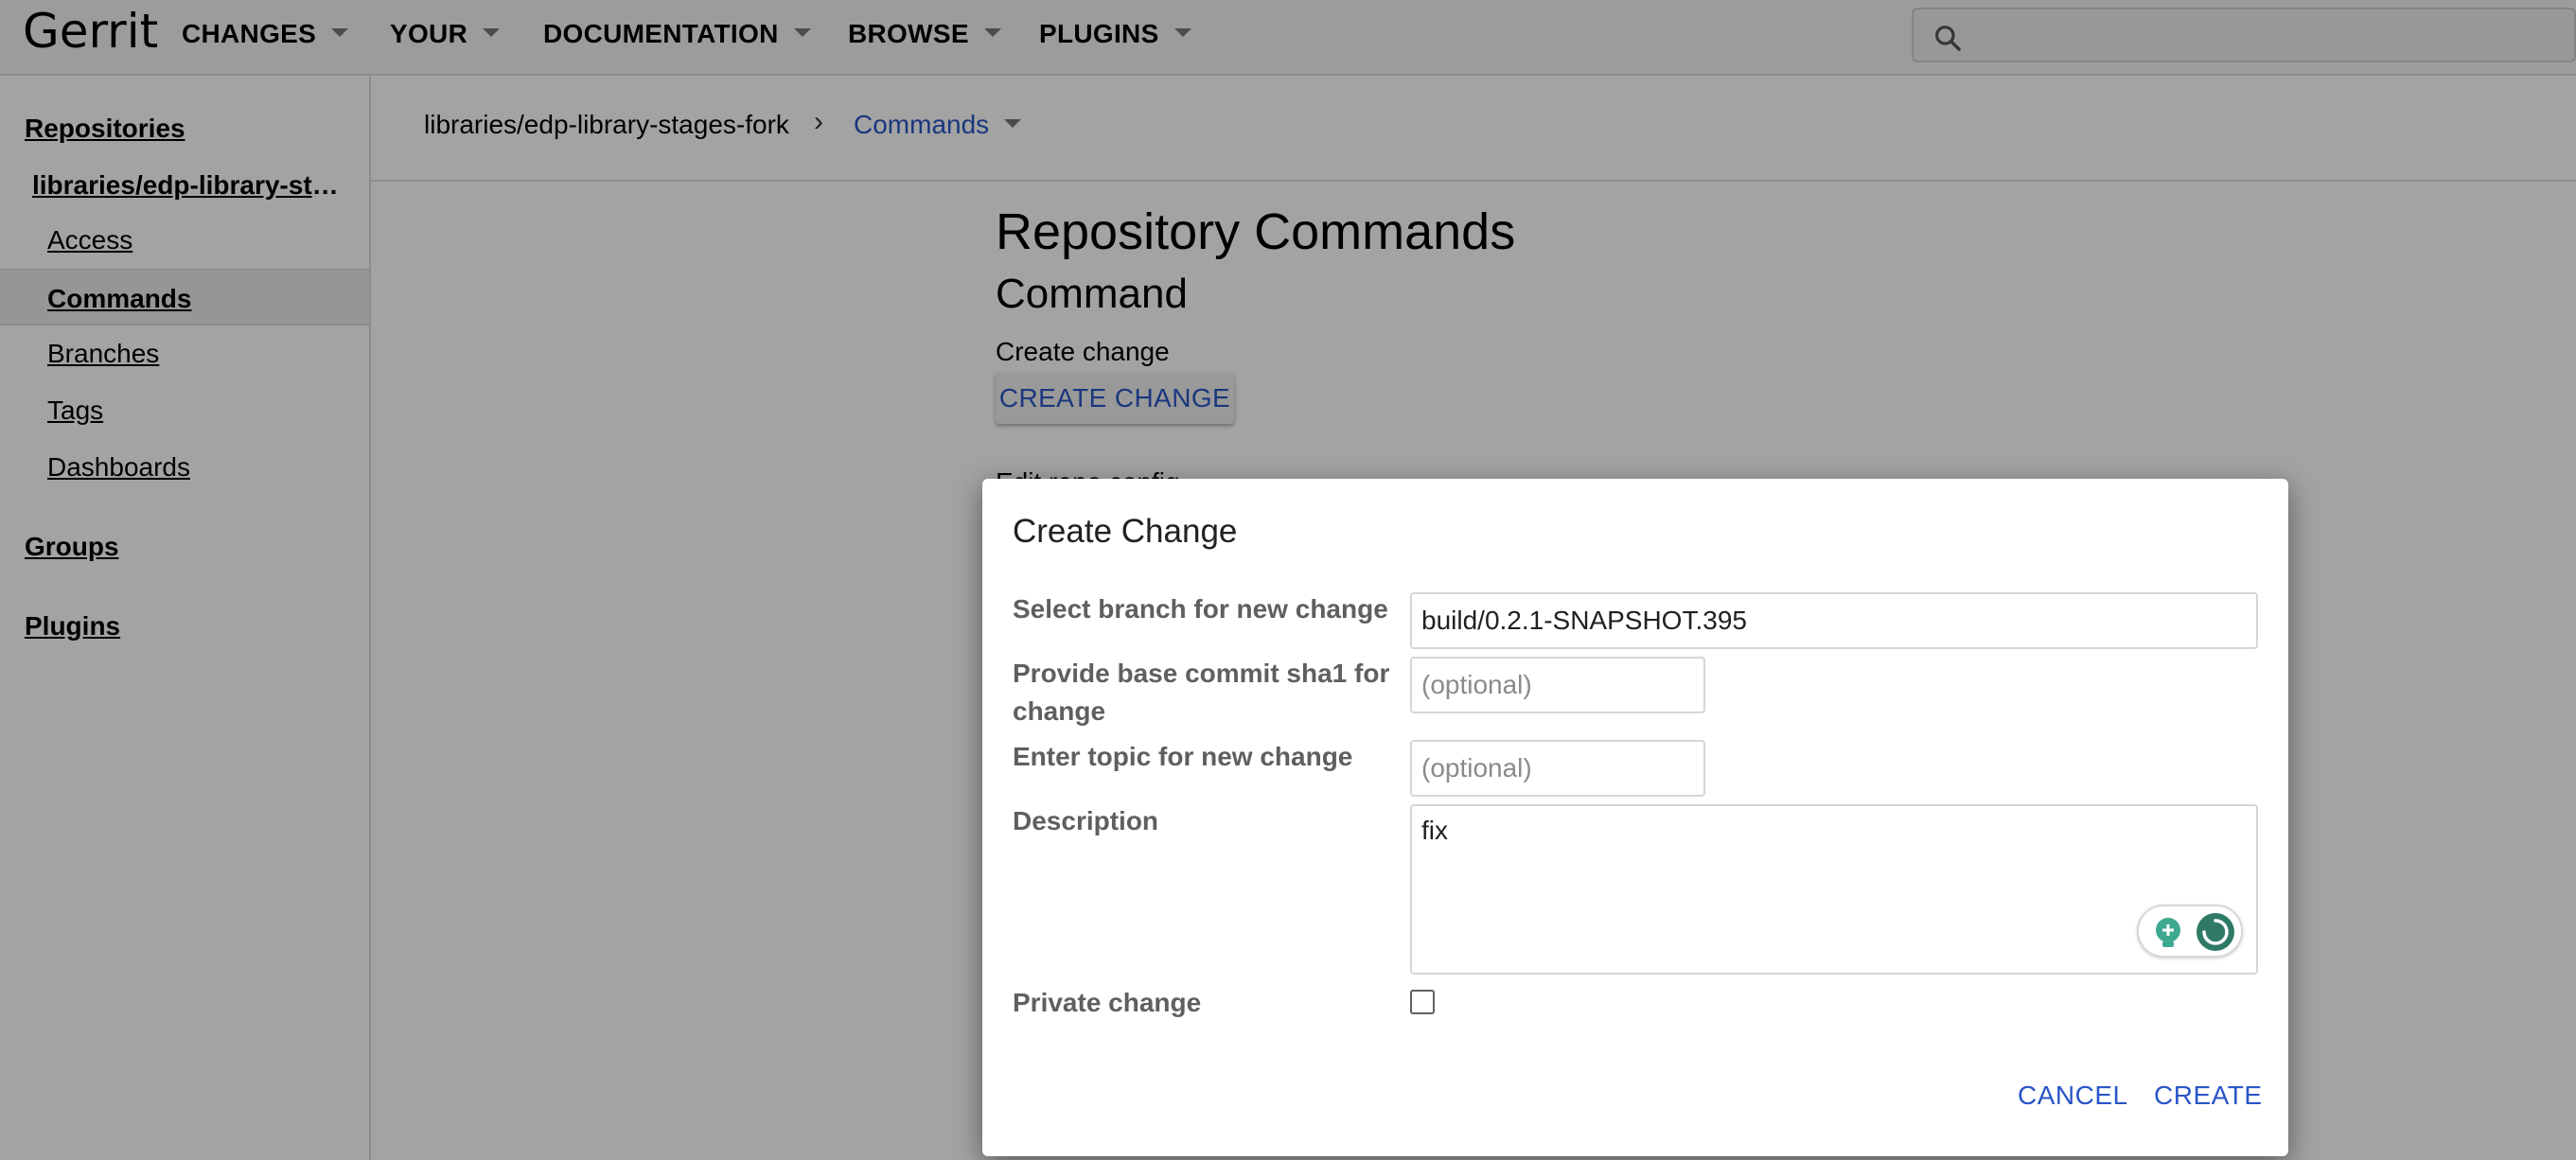 Image resolution: width=2576 pixels, height=1160 pixels. What do you see at coordinates (1834, 620) in the screenshot?
I see `branch-input: build/0.2.1-SNAPSHOT.395` at bounding box center [1834, 620].